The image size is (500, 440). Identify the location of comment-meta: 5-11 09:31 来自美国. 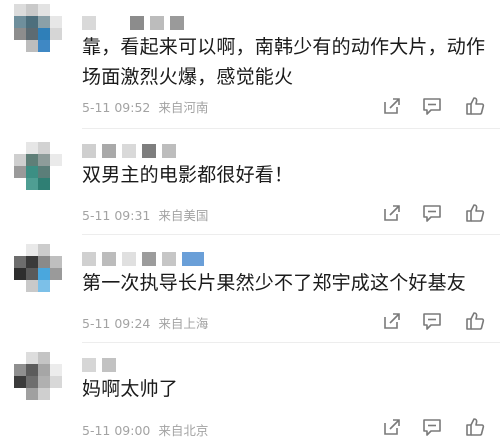
(145, 214).